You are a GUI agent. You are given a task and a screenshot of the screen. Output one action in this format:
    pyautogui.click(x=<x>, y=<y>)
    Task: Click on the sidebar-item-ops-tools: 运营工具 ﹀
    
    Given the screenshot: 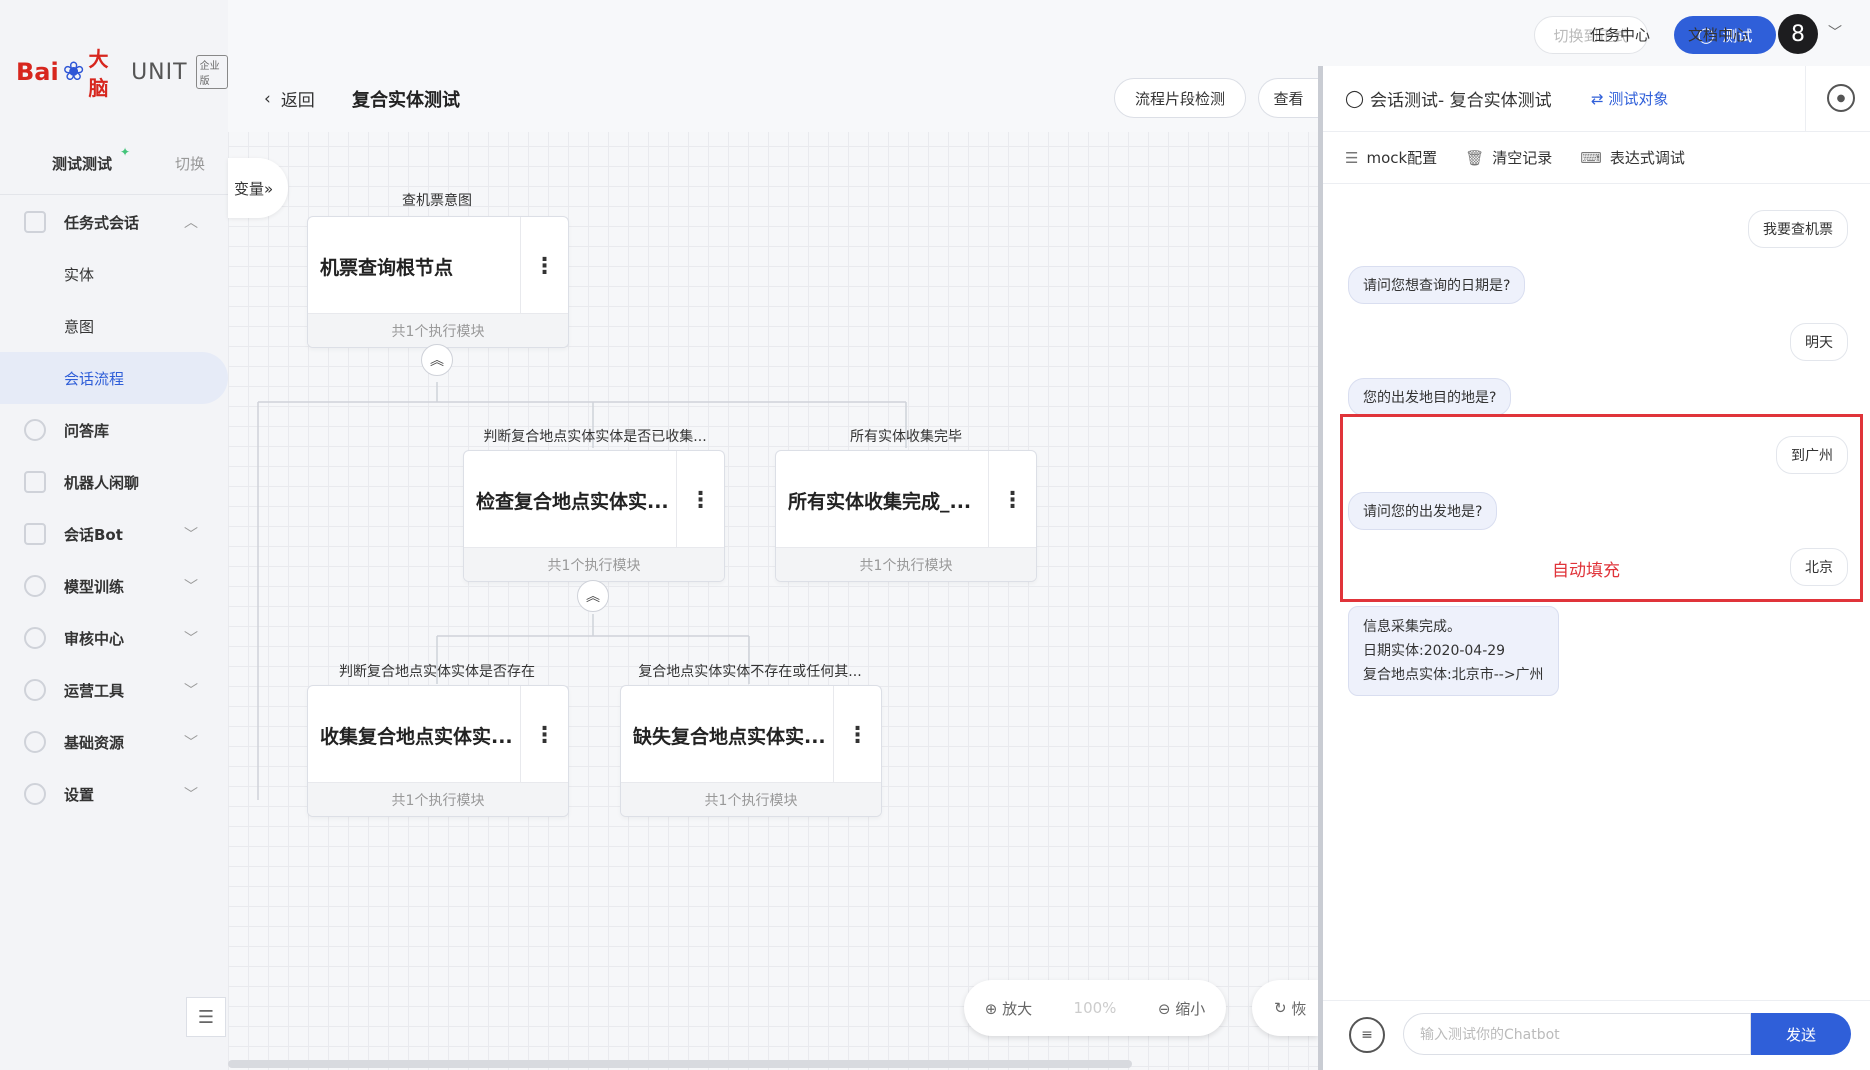 What is the action you would take?
    pyautogui.click(x=114, y=690)
    